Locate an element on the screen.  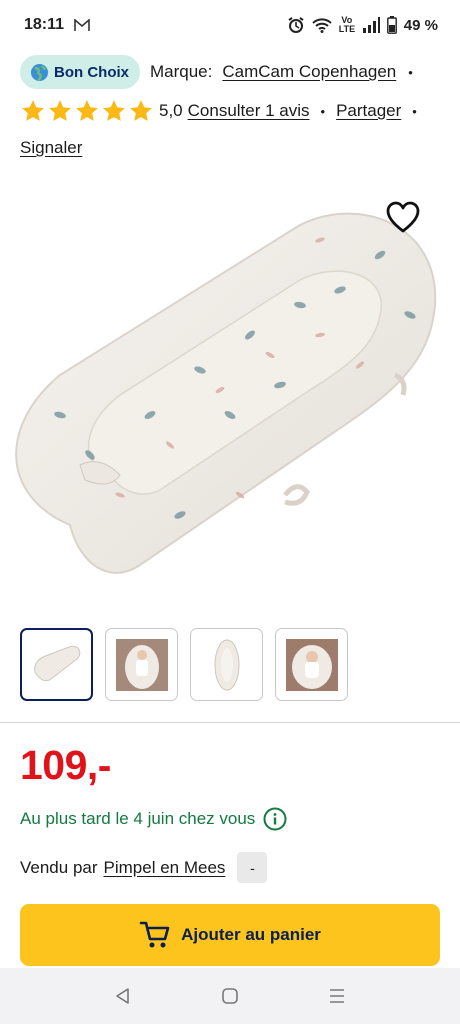
add-to-cart-button: Ajouter au panier is located at coordinates (230, 935).